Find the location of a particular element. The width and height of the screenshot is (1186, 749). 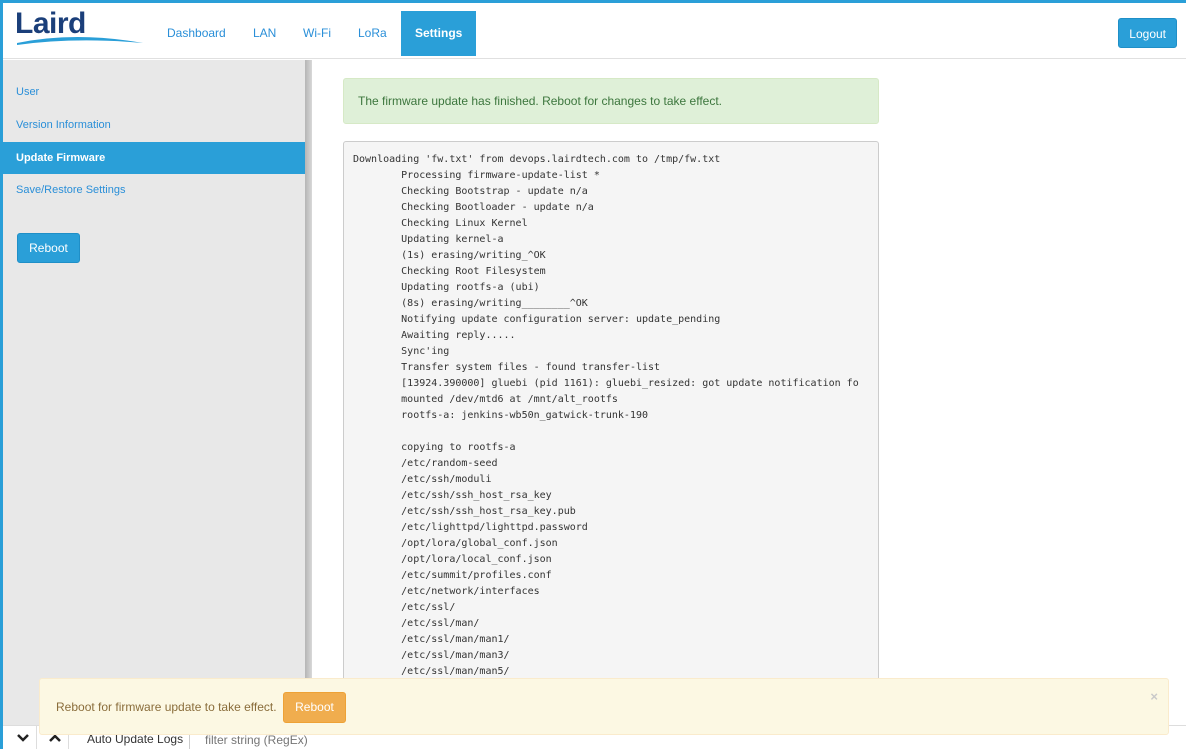

sidebar-item-version-information: Version Information is located at coordinates (154, 125).